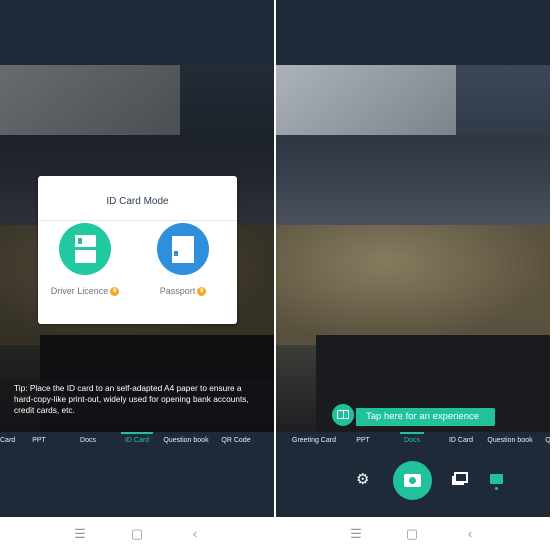  I want to click on experience-text: Tap here for an experience, so click(425, 417).